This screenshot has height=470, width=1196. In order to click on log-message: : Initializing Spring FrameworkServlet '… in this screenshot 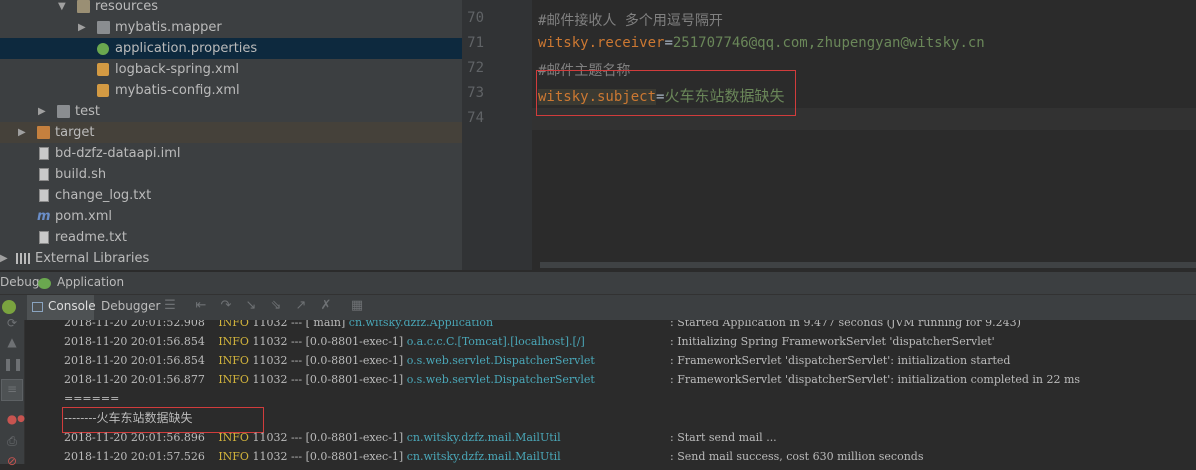, I will do `click(832, 341)`.